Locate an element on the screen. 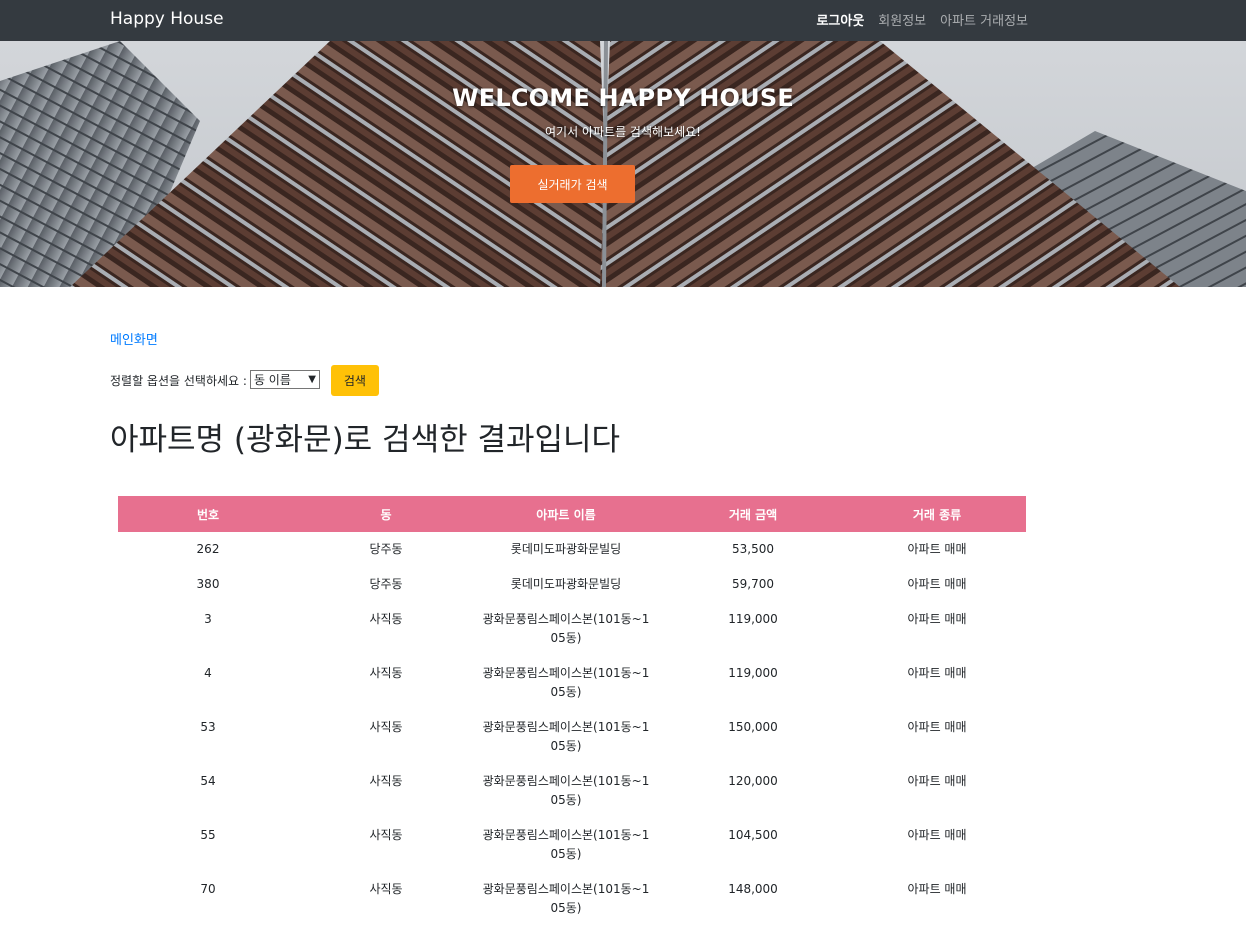 This screenshot has width=1246, height=926. sort-row: 정렬할 옵션을 선택하세요 : 동 이름 ▼ 검색 is located at coordinates (244, 380).